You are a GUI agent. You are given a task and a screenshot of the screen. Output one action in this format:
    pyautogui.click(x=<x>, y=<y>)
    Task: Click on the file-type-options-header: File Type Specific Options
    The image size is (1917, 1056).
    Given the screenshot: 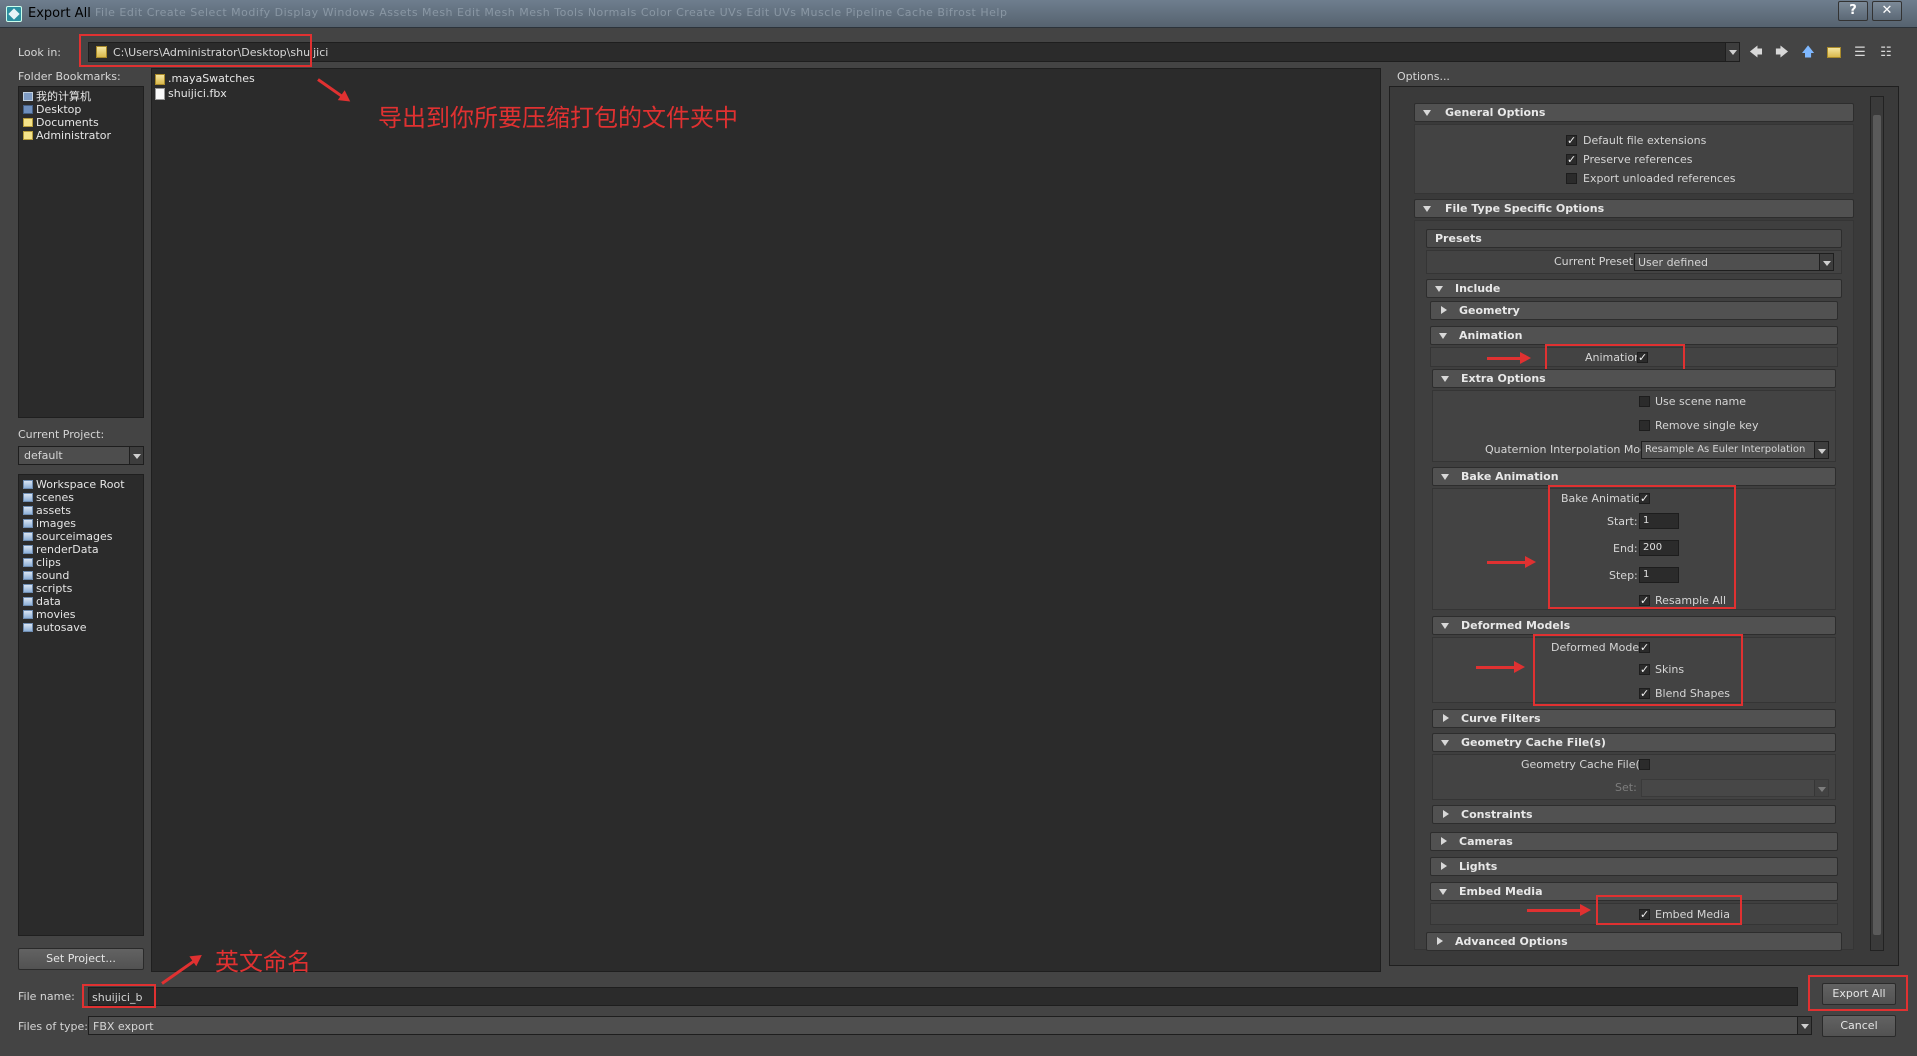 What is the action you would take?
    pyautogui.click(x=1634, y=208)
    